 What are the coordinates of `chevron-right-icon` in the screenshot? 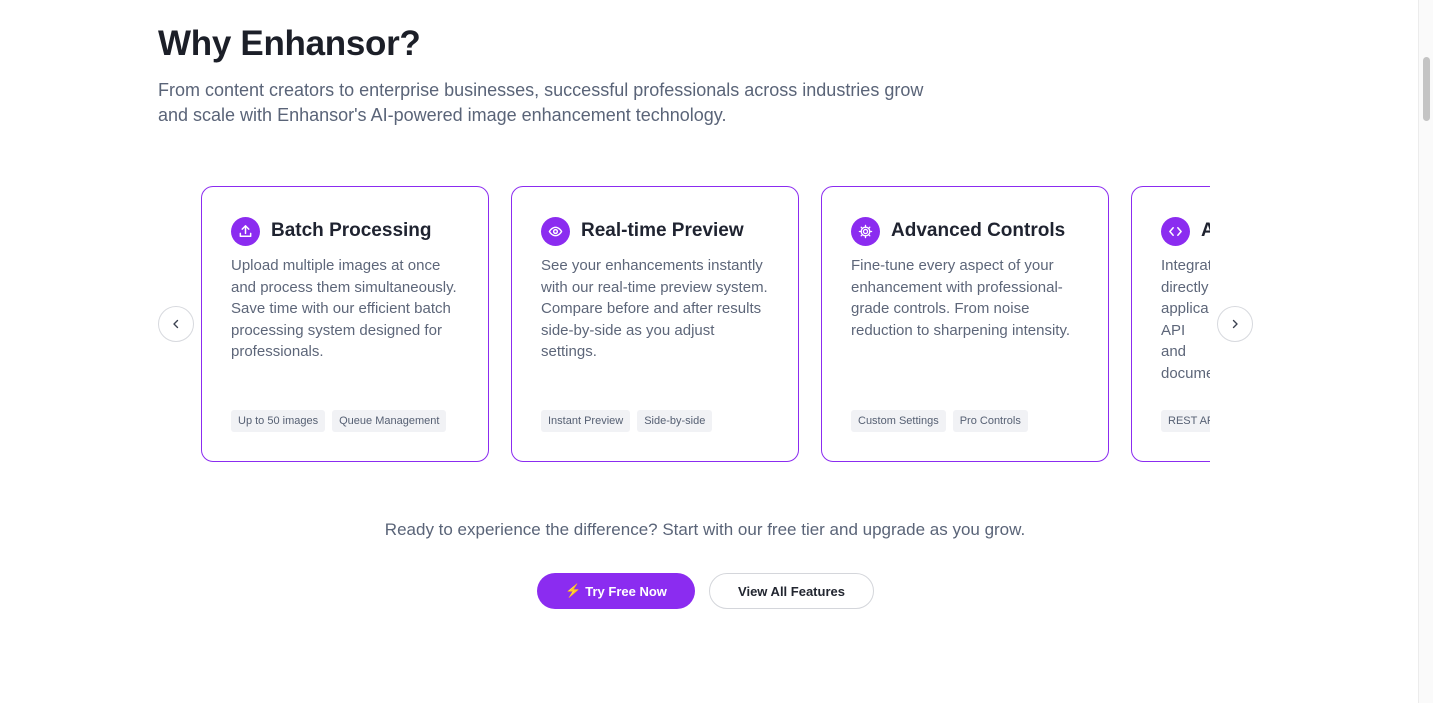 It's located at (1235, 324).